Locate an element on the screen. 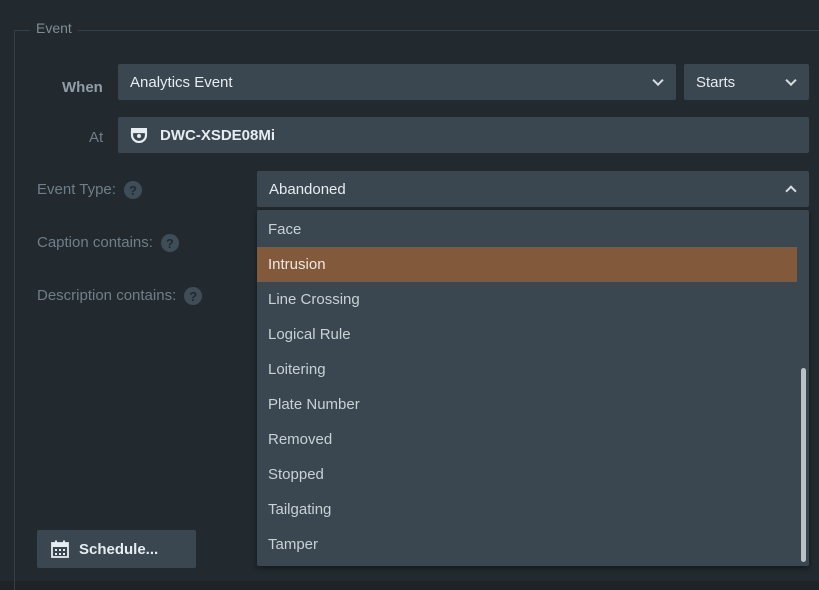 The image size is (819, 590). event-type-value: Abandoned is located at coordinates (307, 189).